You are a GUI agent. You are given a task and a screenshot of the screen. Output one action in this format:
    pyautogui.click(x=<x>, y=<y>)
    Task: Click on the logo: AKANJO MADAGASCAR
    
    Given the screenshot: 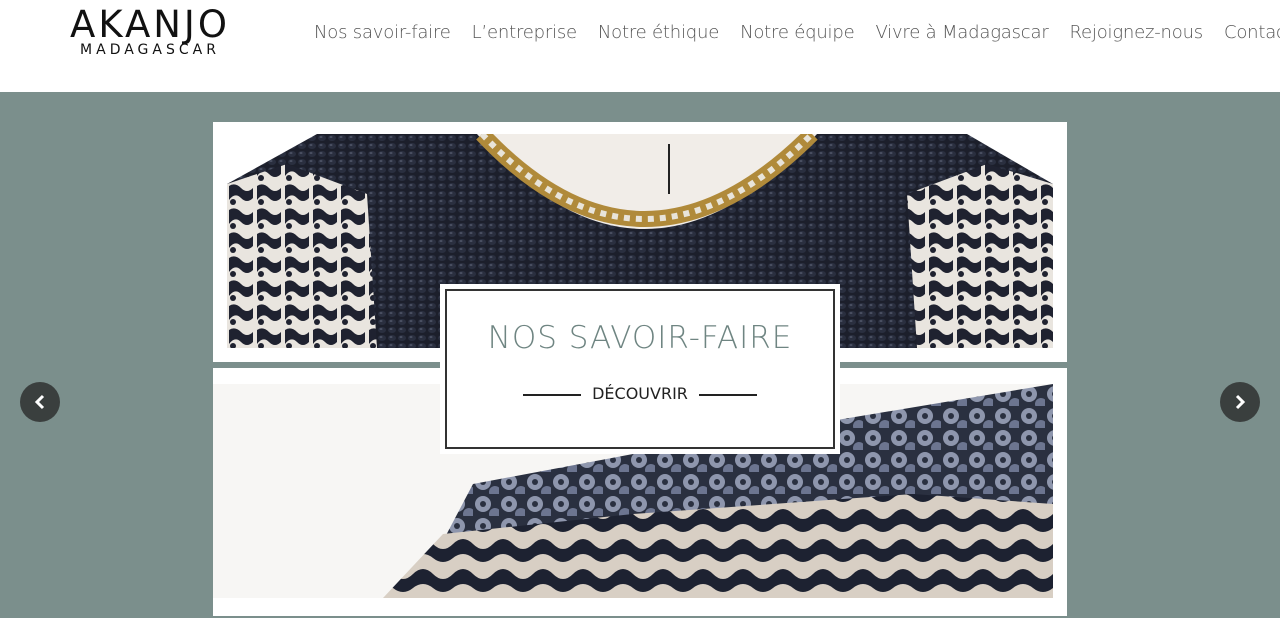 What is the action you would take?
    pyautogui.click(x=150, y=30)
    